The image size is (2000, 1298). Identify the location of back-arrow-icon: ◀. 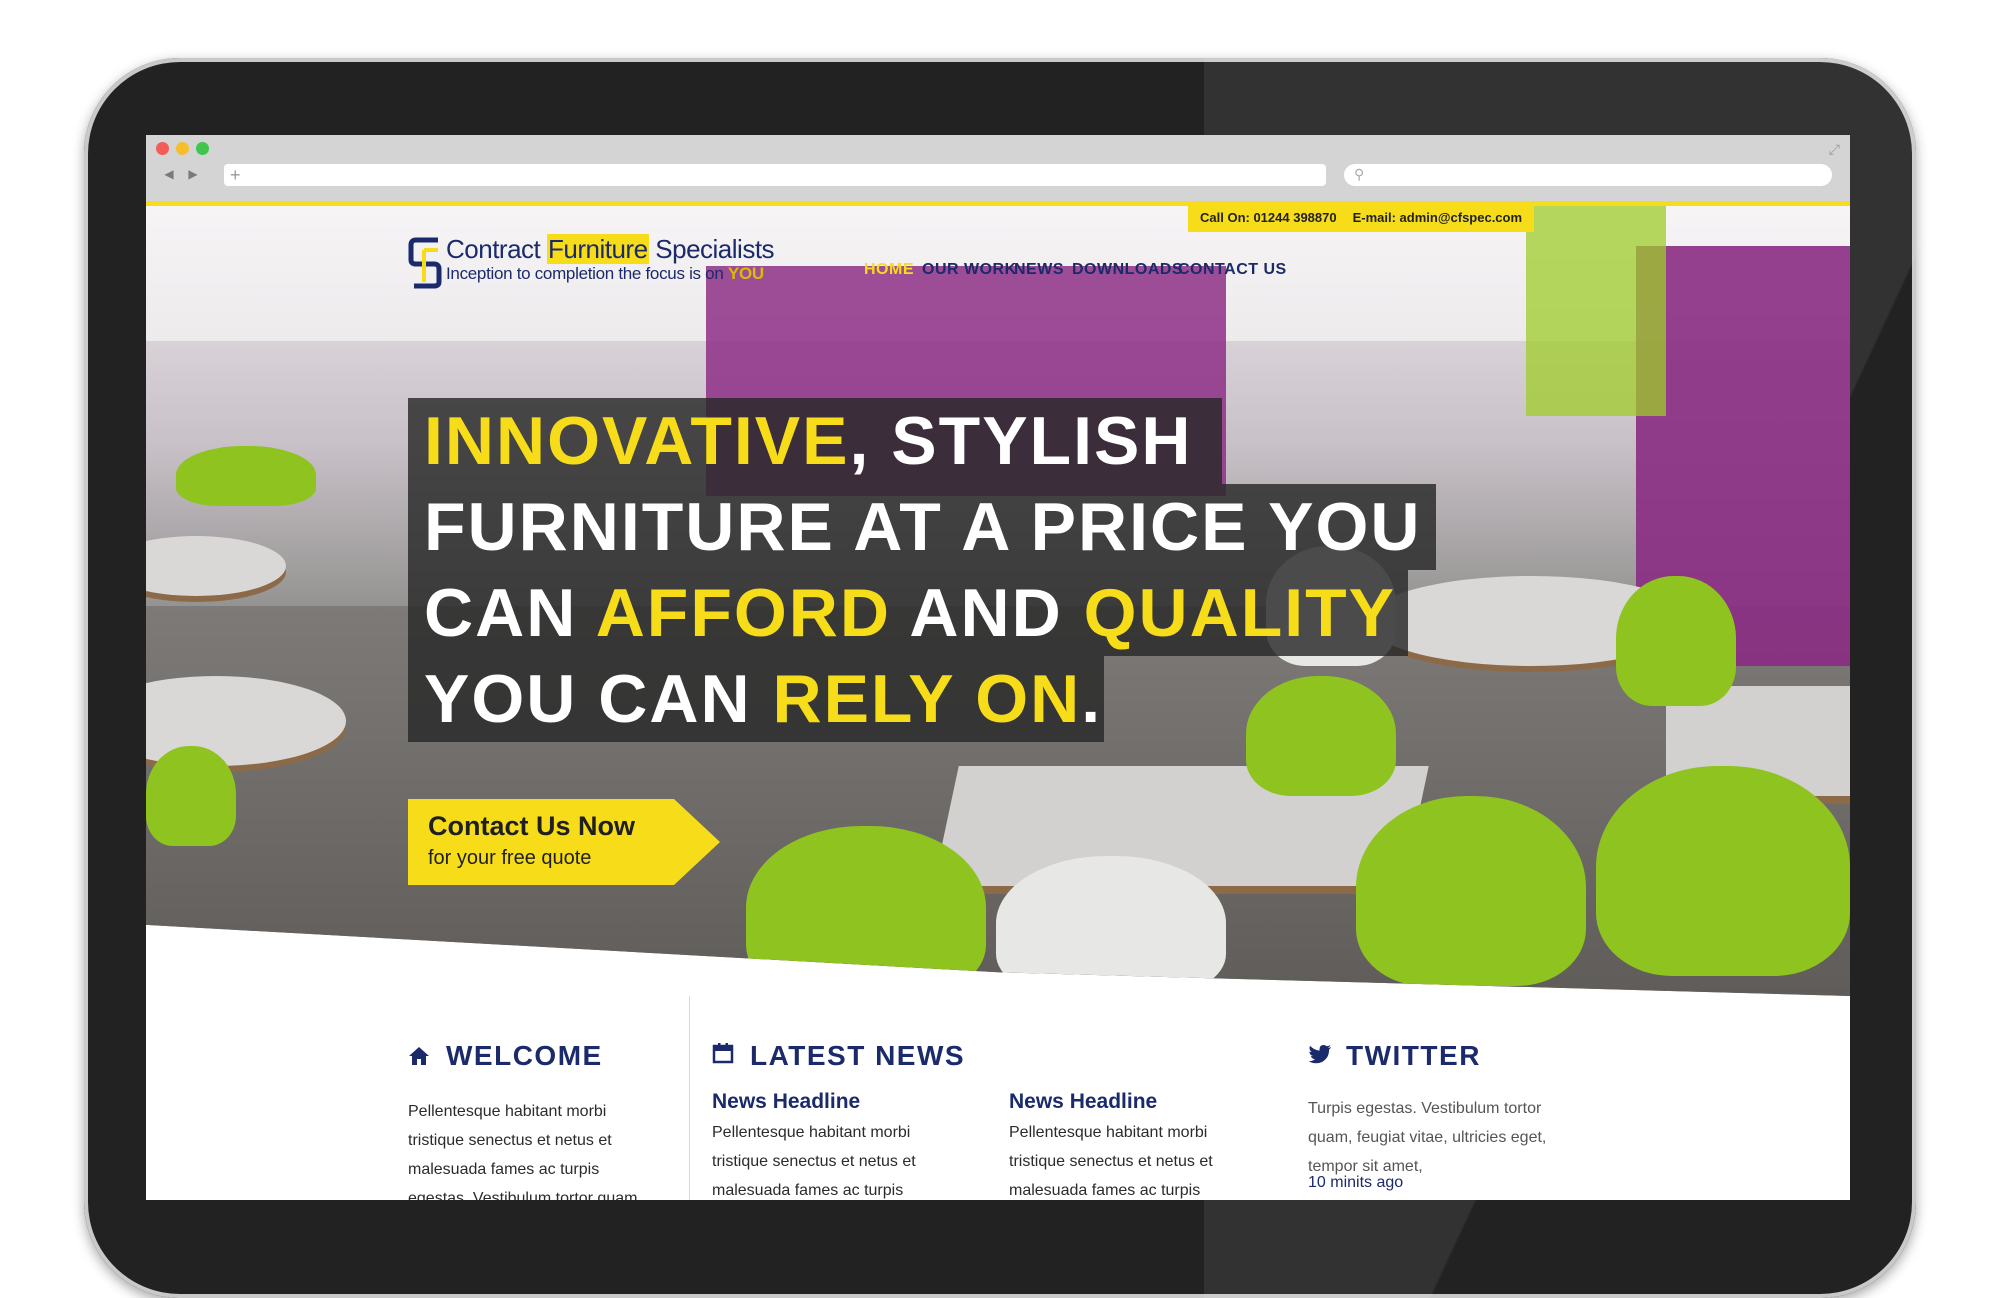
(169, 174).